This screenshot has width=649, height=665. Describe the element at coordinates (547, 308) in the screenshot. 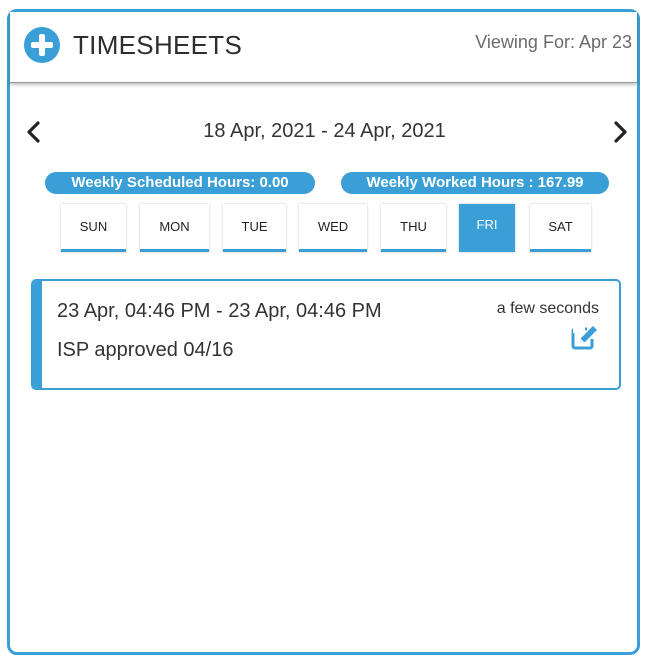

I see `entry-relative-time: a few seconds` at that location.